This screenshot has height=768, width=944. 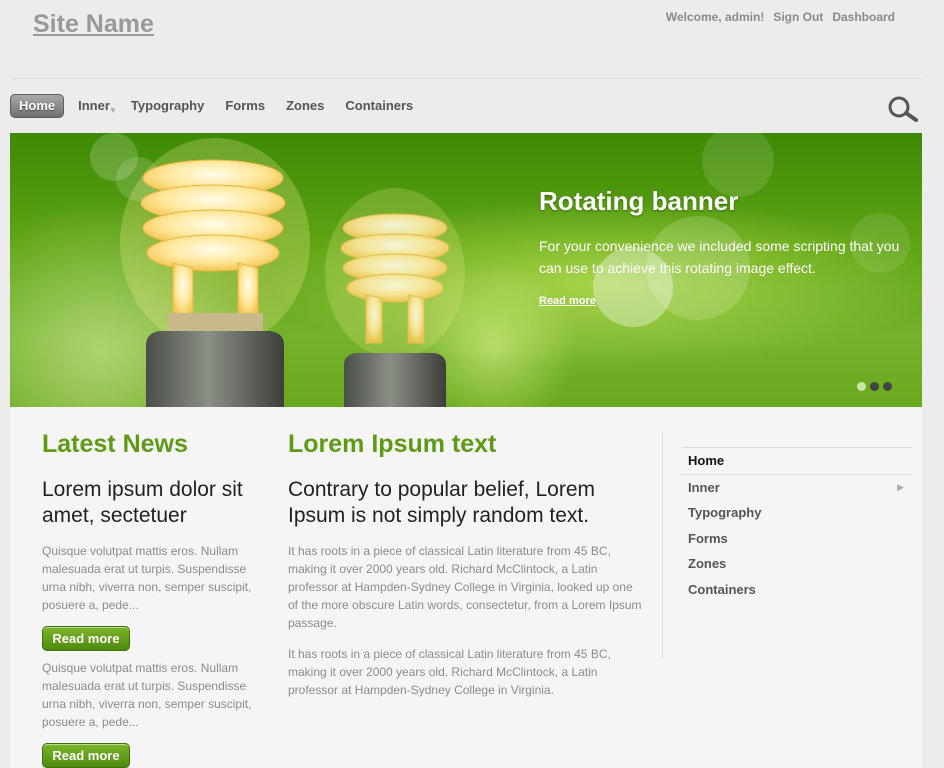 What do you see at coordinates (662, 545) in the screenshot?
I see `column-divider` at bounding box center [662, 545].